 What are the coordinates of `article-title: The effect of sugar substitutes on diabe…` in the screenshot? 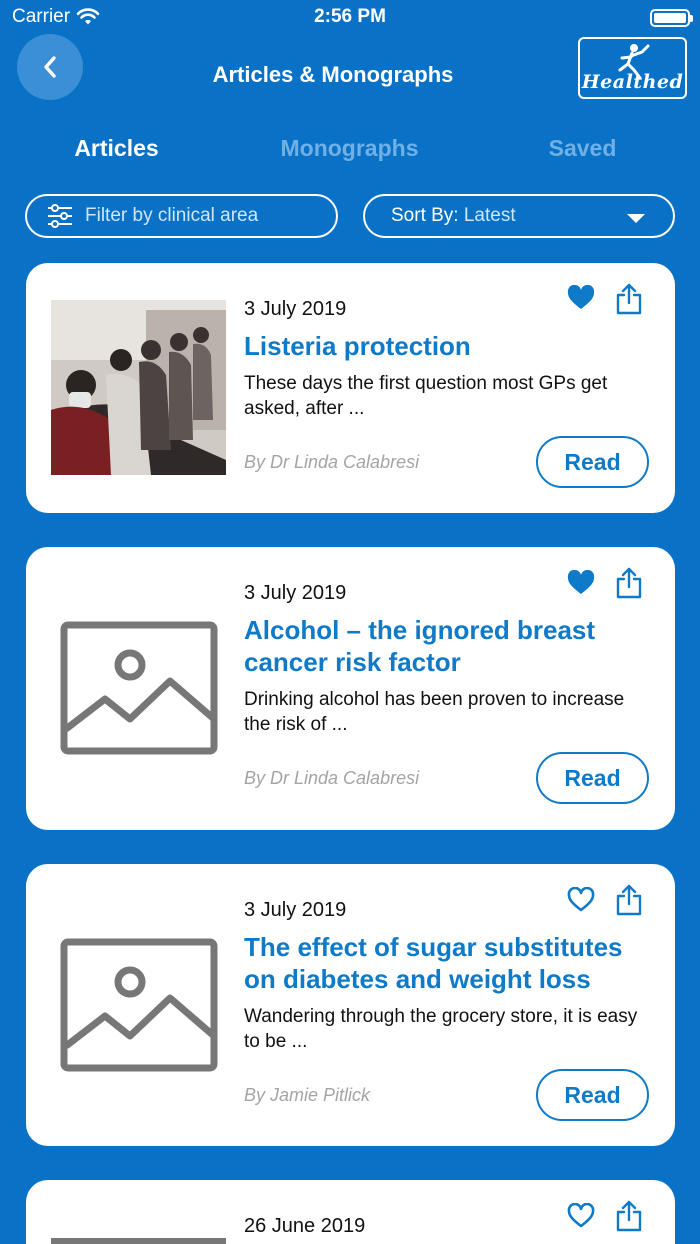 It's located at (449, 963).